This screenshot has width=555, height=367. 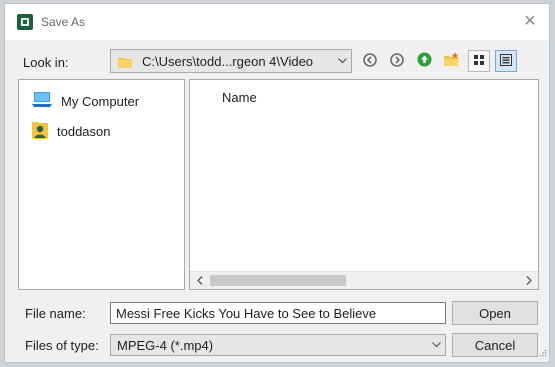 I want to click on cancel-button: Cancel, so click(x=495, y=345).